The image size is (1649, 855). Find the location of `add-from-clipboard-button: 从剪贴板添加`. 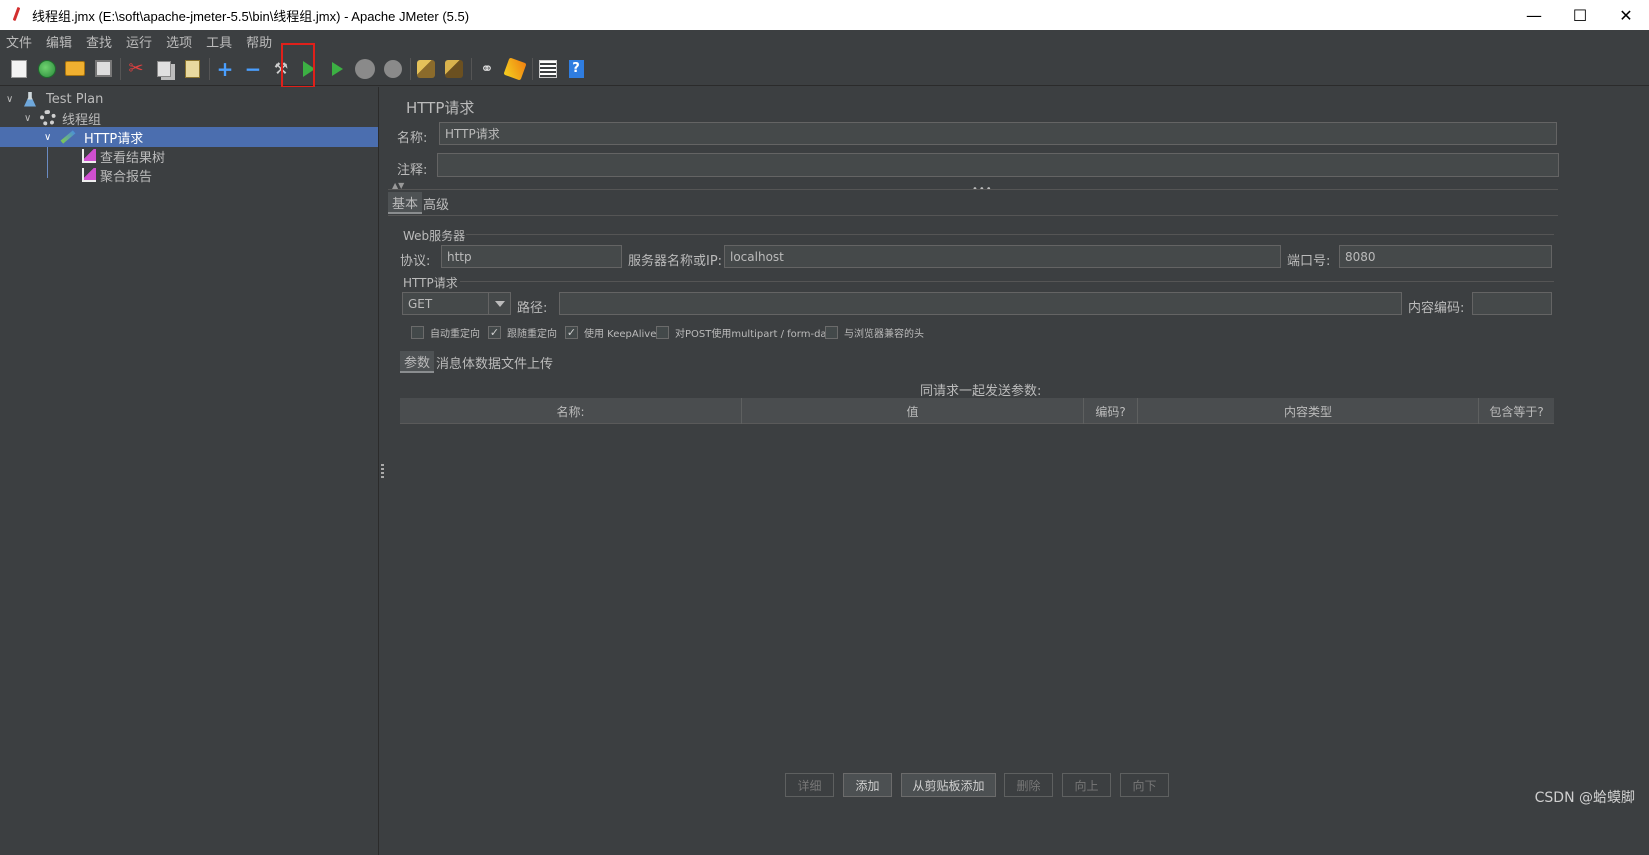

add-from-clipboard-button: 从剪贴板添加 is located at coordinates (948, 785).